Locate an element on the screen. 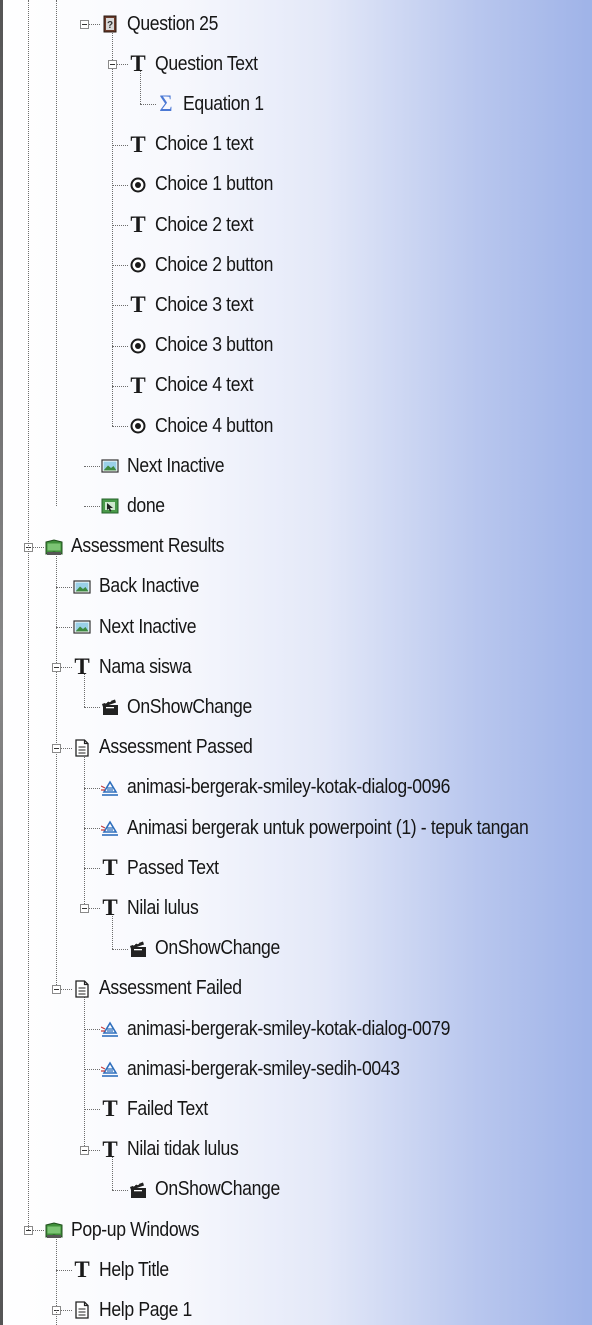 This screenshot has height=1325, width=592. tree-node-onshowchange-1: OnShowChange is located at coordinates (185, 707).